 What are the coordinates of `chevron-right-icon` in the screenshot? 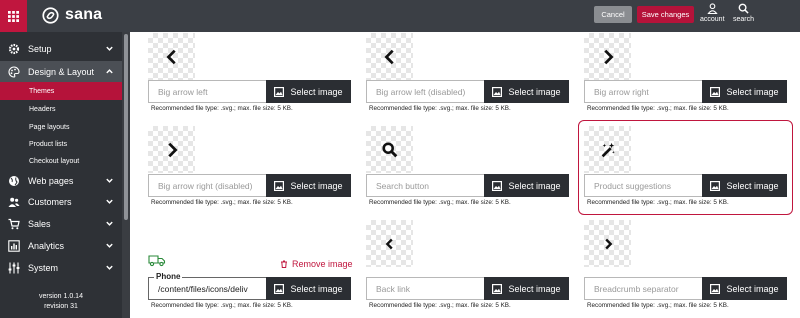 It's located at (608, 243).